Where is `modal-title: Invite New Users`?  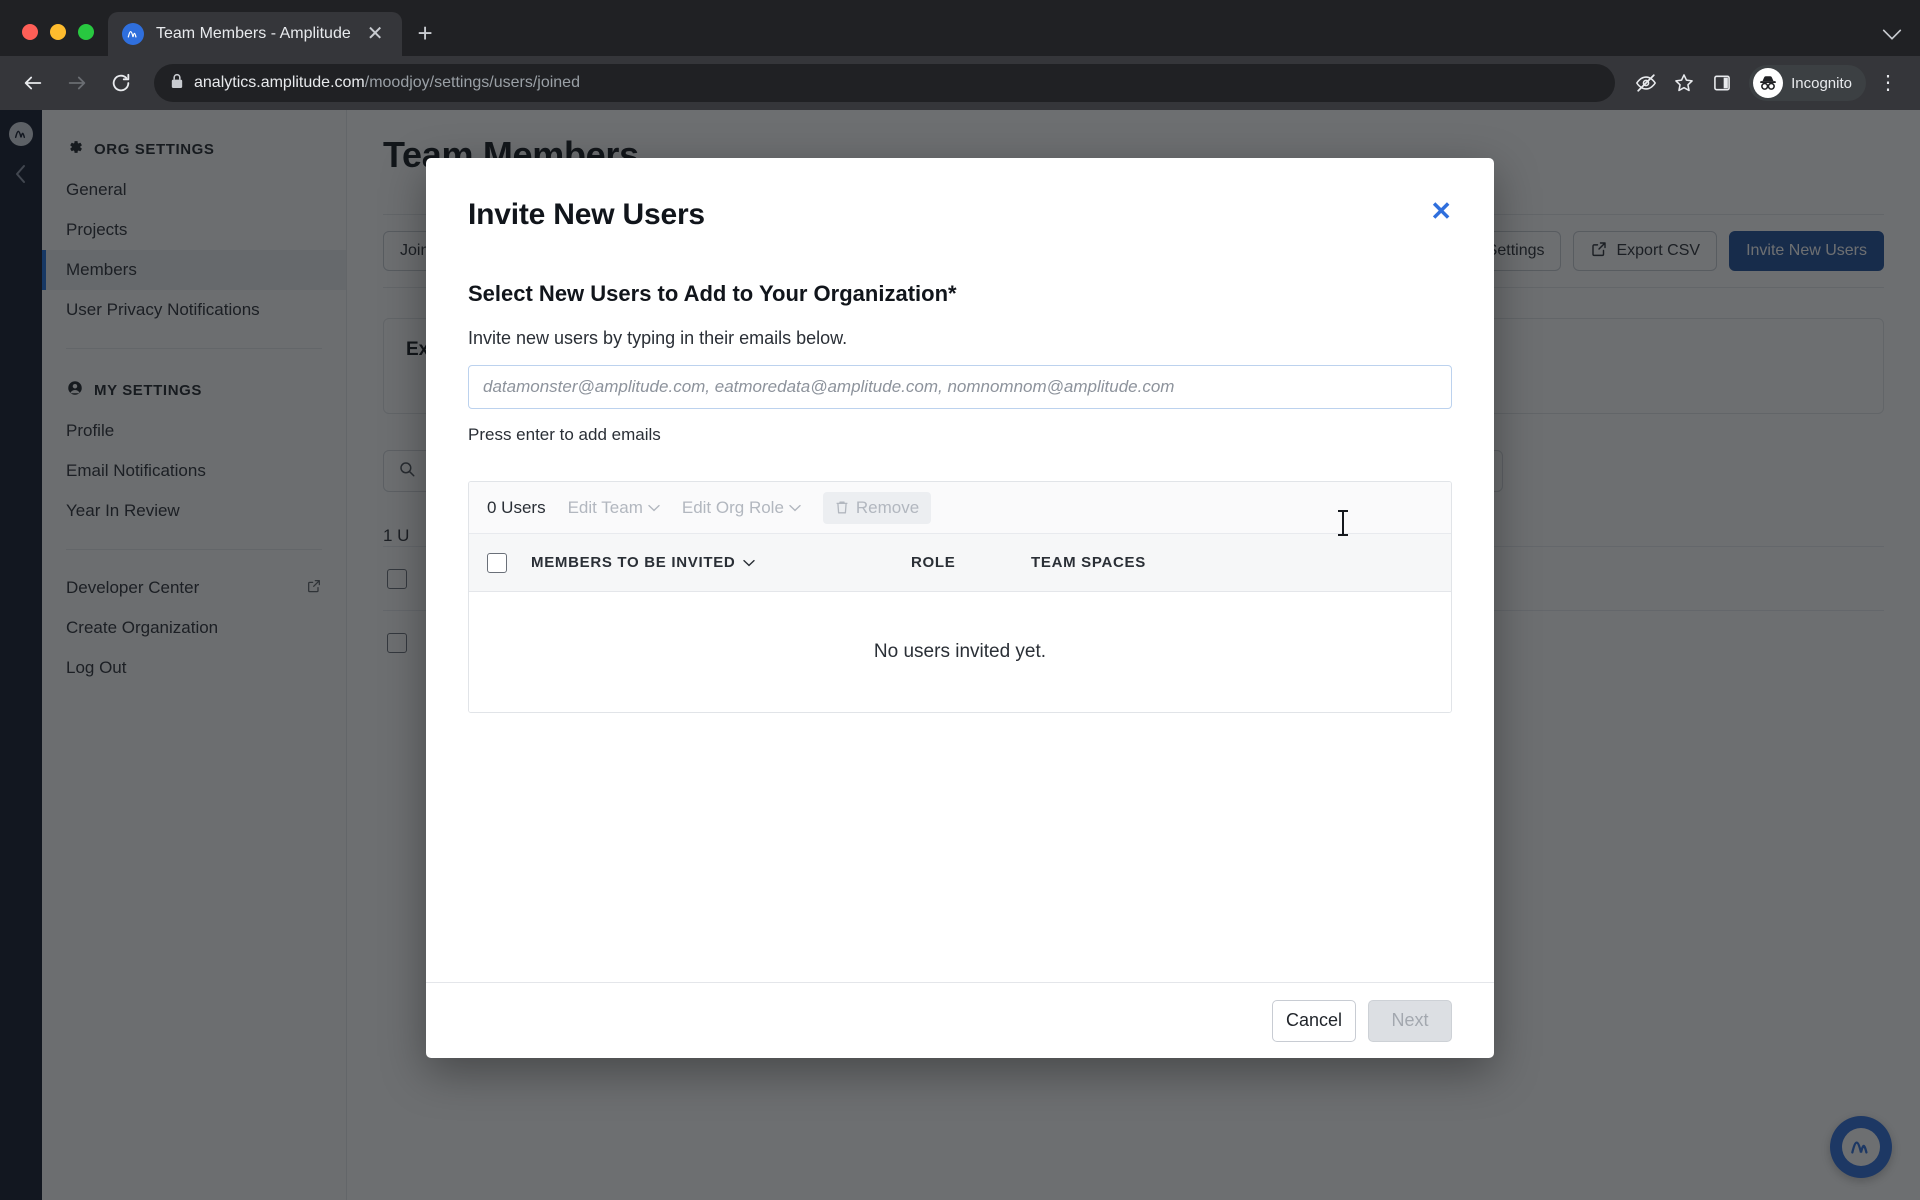 modal-title: Invite New Users is located at coordinates (586, 214).